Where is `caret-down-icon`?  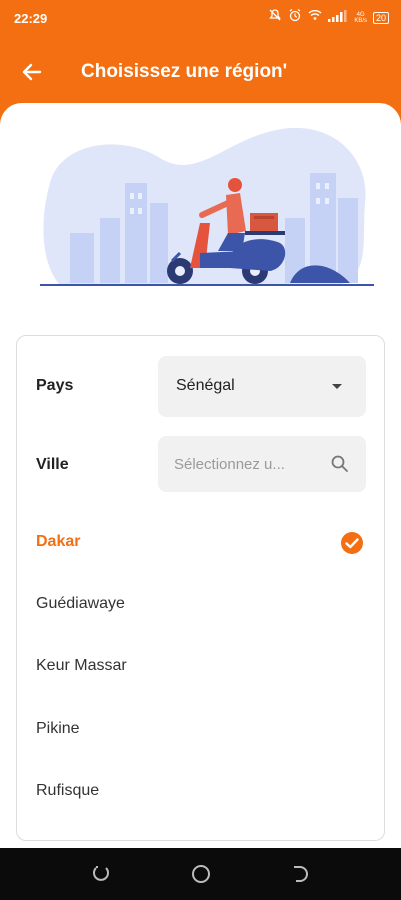
caret-down-icon is located at coordinates (337, 386).